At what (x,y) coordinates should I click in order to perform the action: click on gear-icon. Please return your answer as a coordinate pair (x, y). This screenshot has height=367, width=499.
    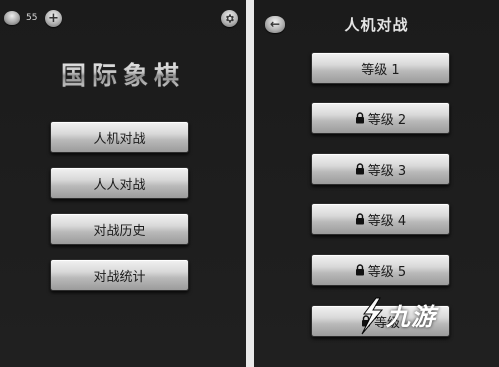
    Looking at the image, I should click on (230, 18).